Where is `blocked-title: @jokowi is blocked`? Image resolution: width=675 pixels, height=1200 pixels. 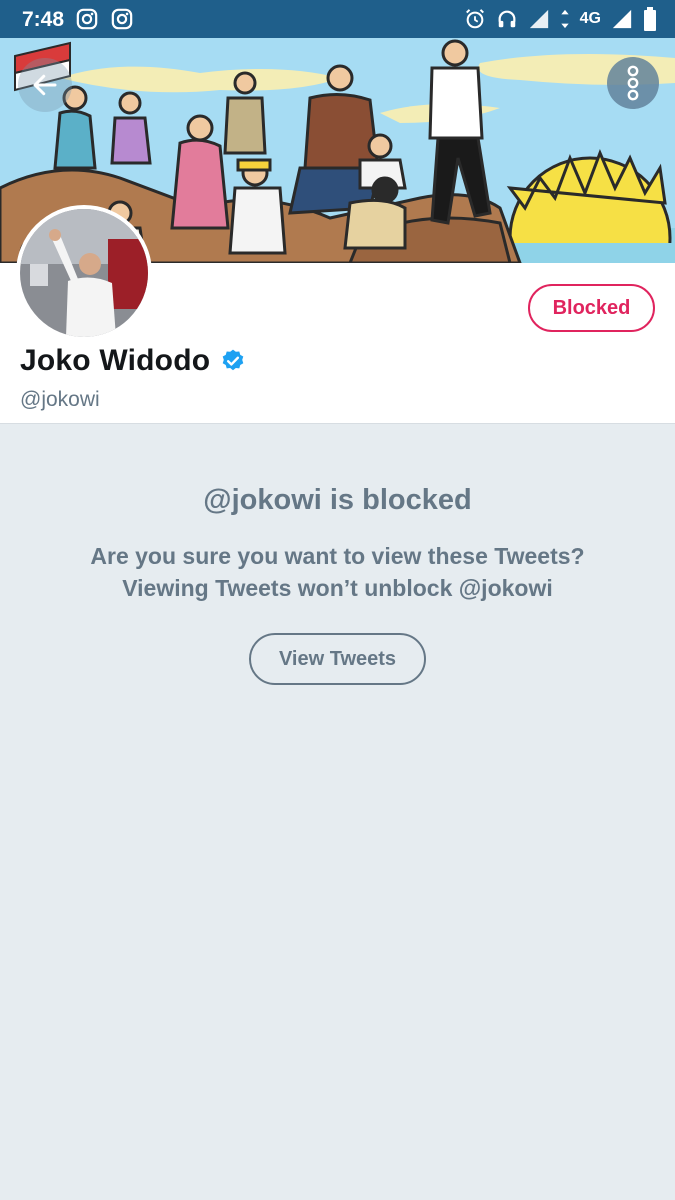 blocked-title: @jokowi is blocked is located at coordinates (337, 500).